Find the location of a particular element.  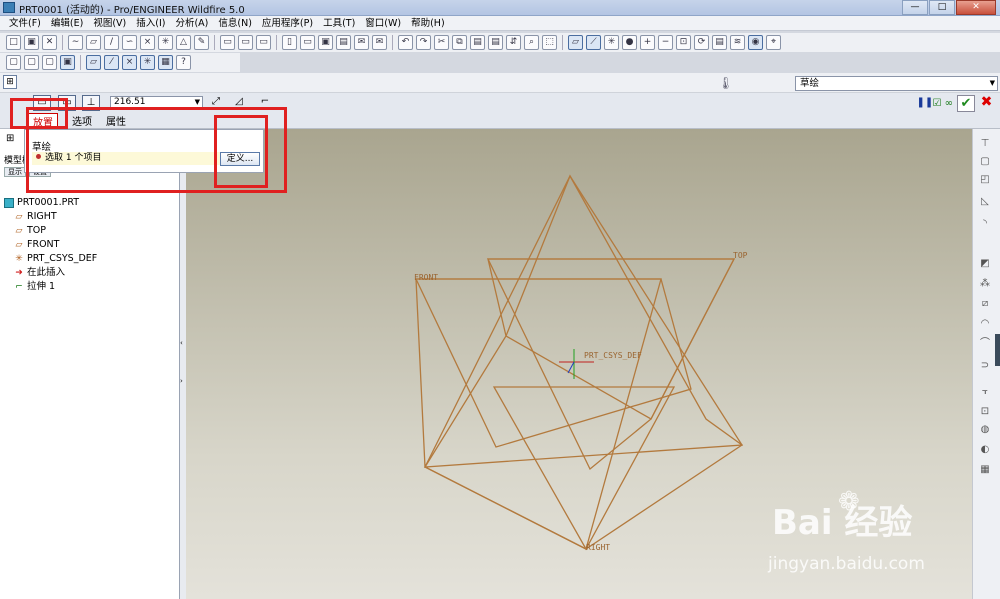

model-icon: ▭ is located at coordinates (245, 42).